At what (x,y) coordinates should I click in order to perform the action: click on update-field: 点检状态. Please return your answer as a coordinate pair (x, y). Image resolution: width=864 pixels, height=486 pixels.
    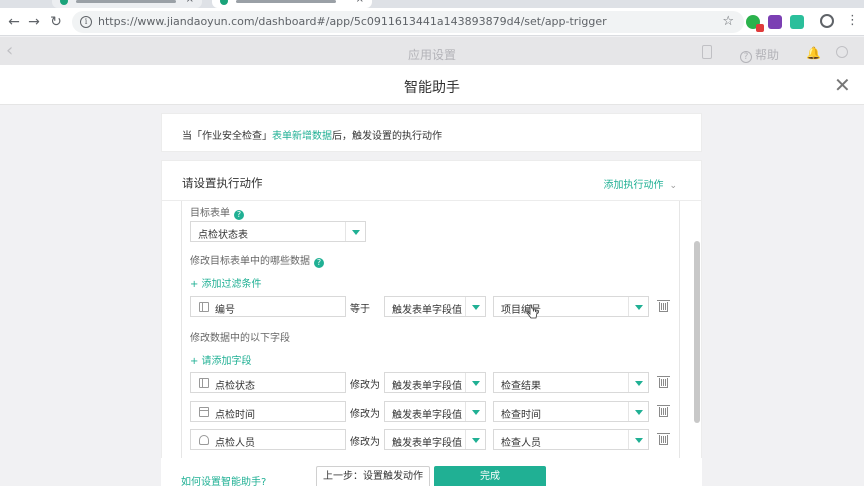
    Looking at the image, I should click on (268, 382).